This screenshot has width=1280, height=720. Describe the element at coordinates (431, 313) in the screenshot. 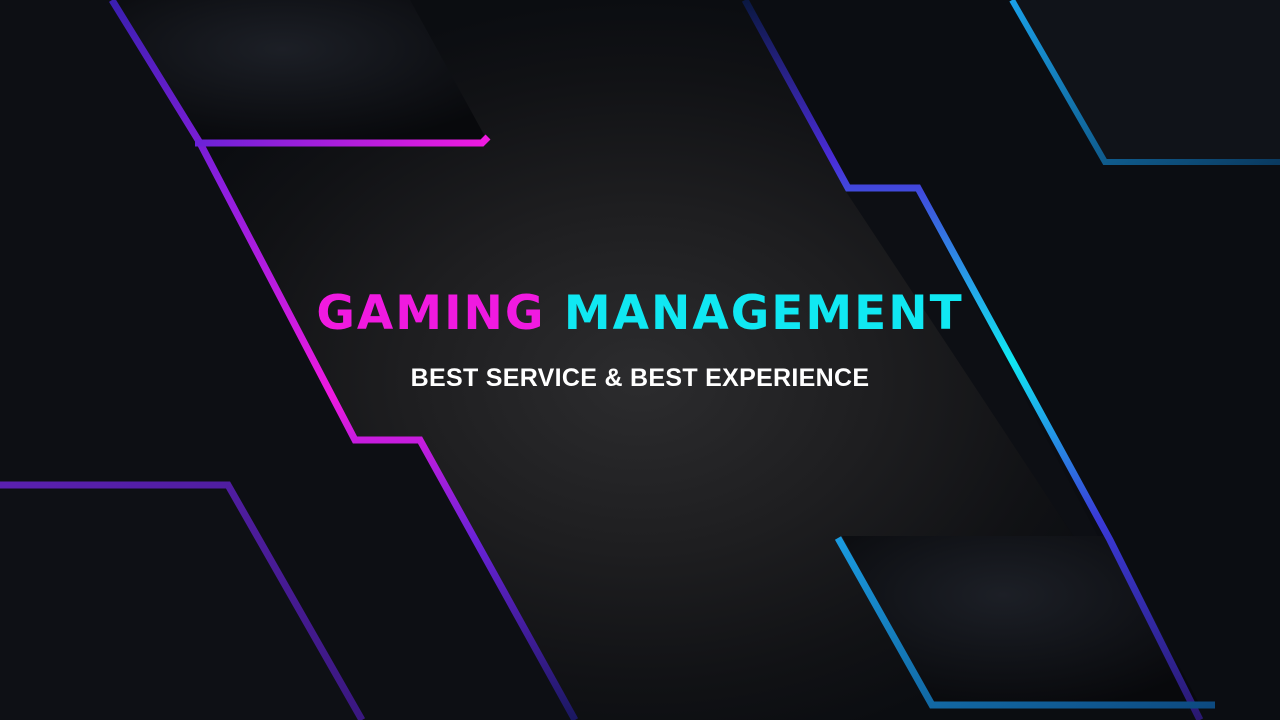

I see `title-word-gaming: GAMING` at that location.